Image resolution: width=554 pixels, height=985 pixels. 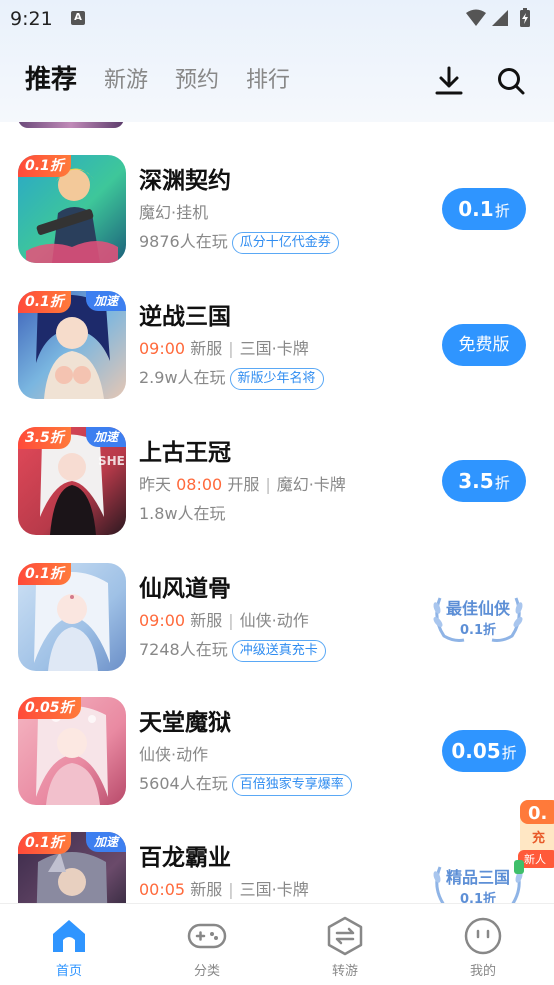 I want to click on server-status: 开服, so click(x=243, y=484).